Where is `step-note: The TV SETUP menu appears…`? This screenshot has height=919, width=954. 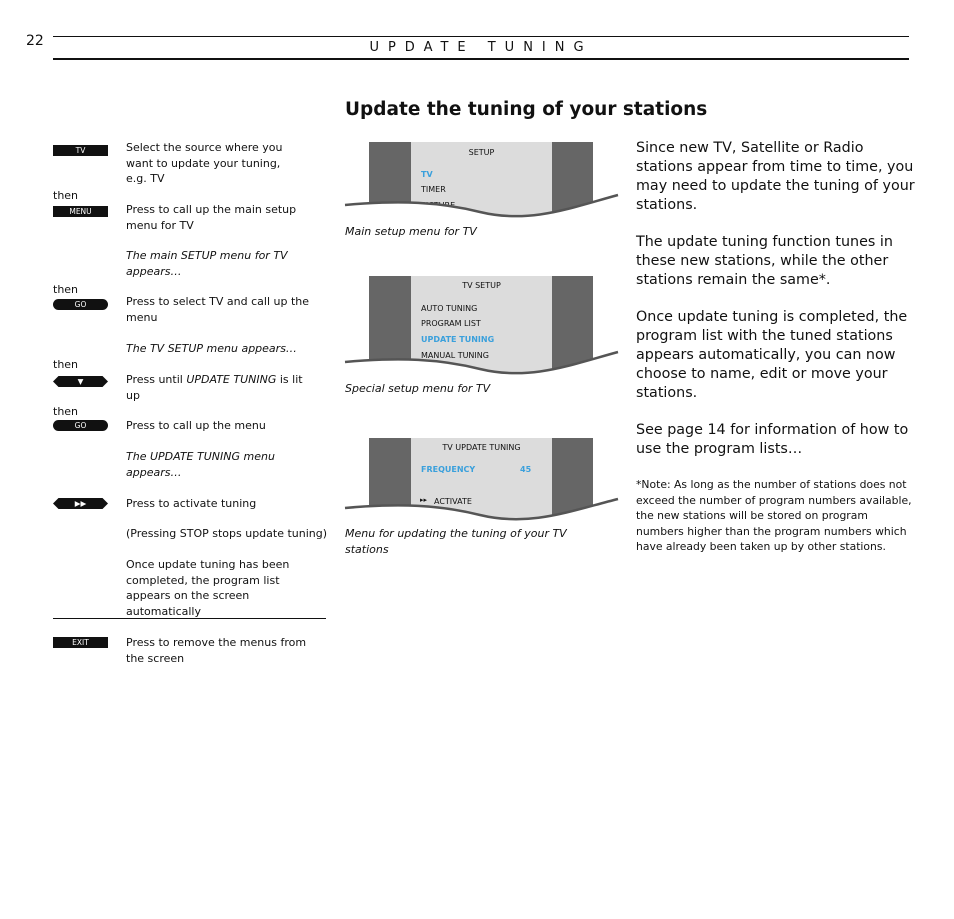
step-note: The TV SETUP menu appears… is located at coordinates (211, 348).